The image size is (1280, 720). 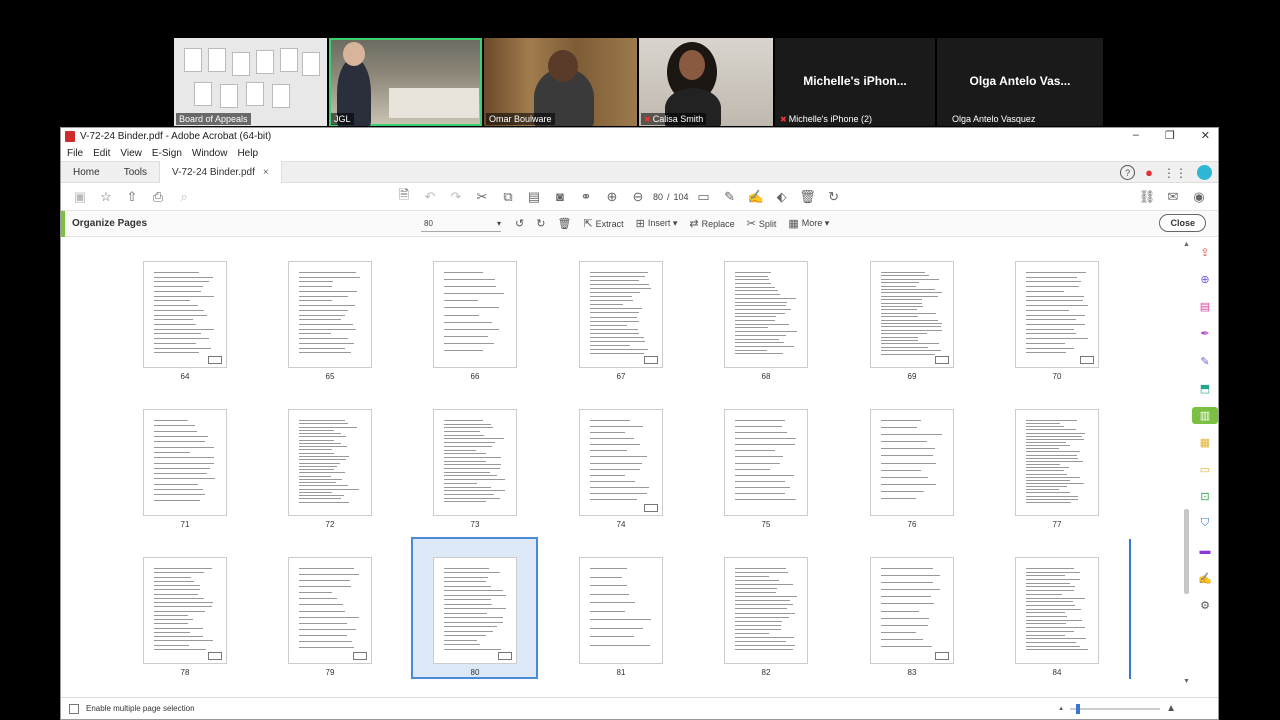 I want to click on extract-button: ⇱ Extract, so click(x=603, y=223).